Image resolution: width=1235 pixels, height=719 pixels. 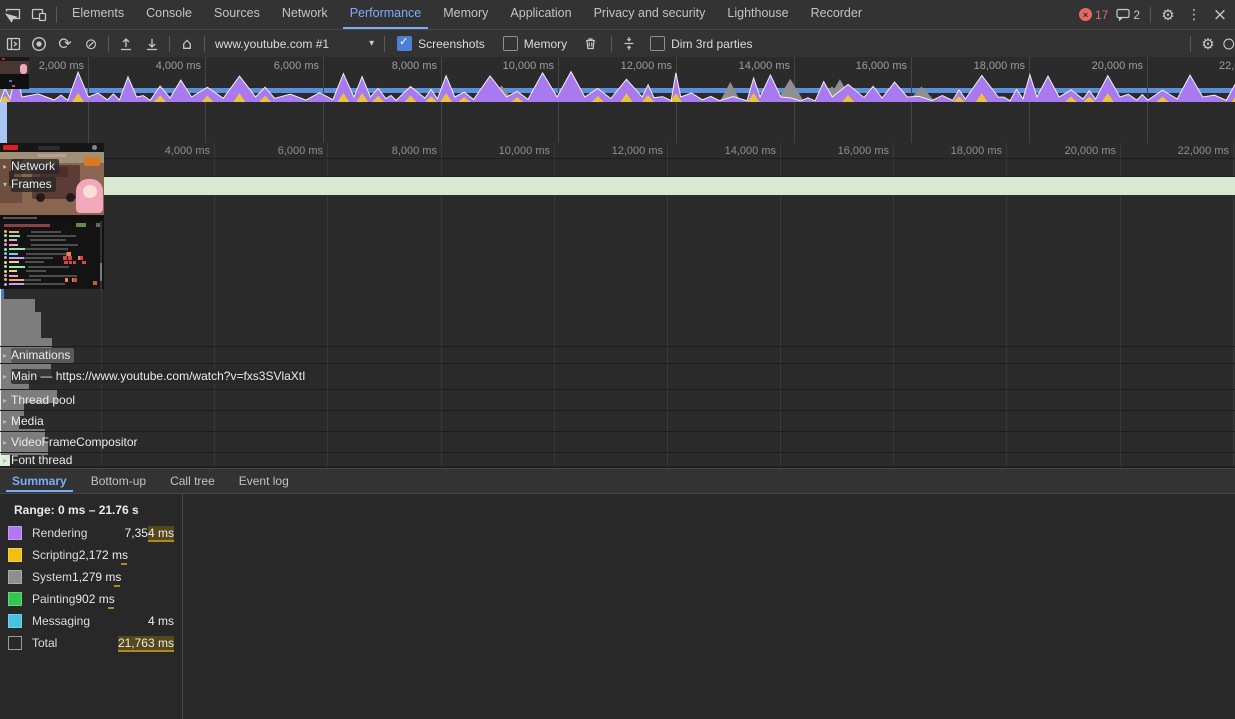 What do you see at coordinates (152, 44) in the screenshot?
I see `save-profile-icon` at bounding box center [152, 44].